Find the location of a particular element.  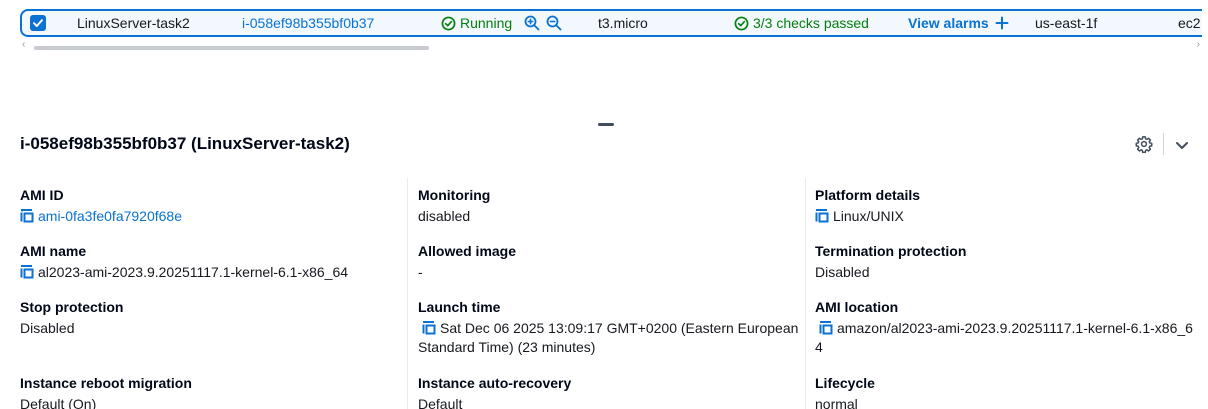

instance-state-cell: Running is located at coordinates (501, 23).